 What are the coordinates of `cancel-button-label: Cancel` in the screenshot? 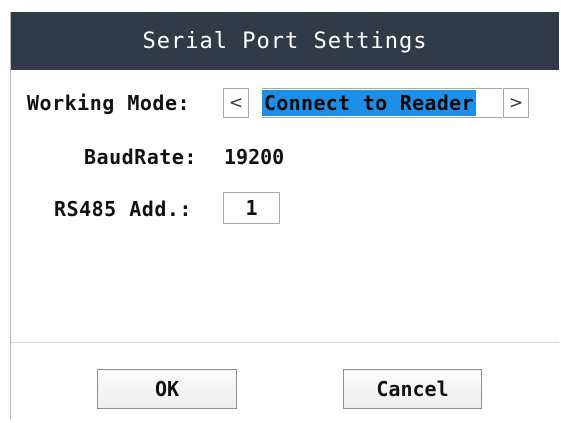 It's located at (412, 389).